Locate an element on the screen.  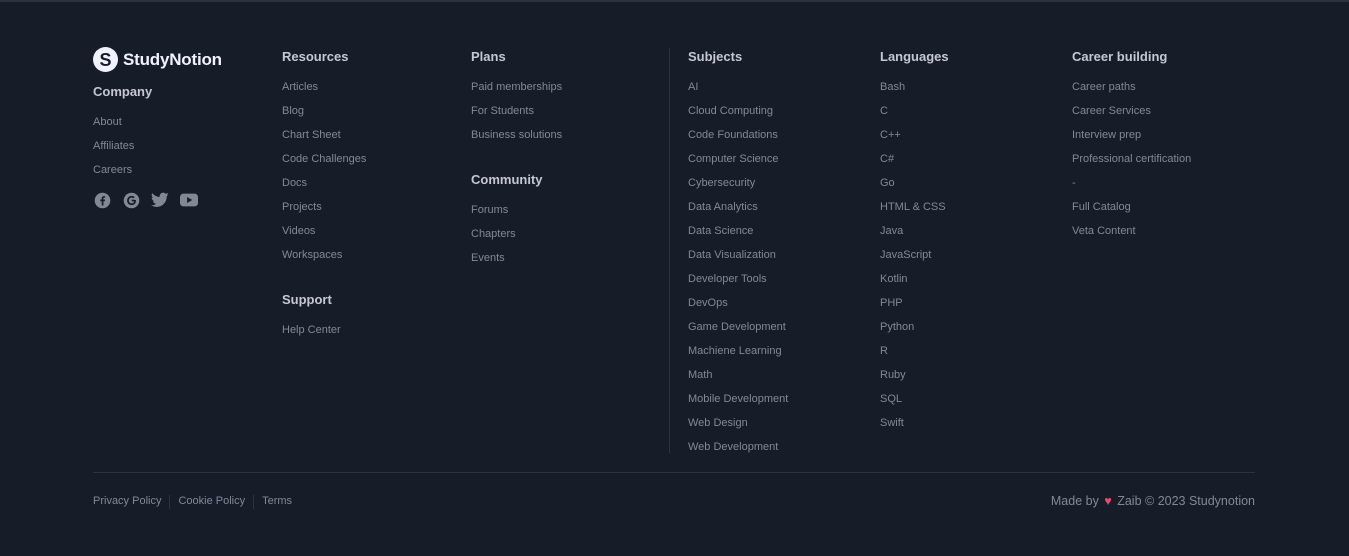
community-heading: Community is located at coordinates (507, 179).